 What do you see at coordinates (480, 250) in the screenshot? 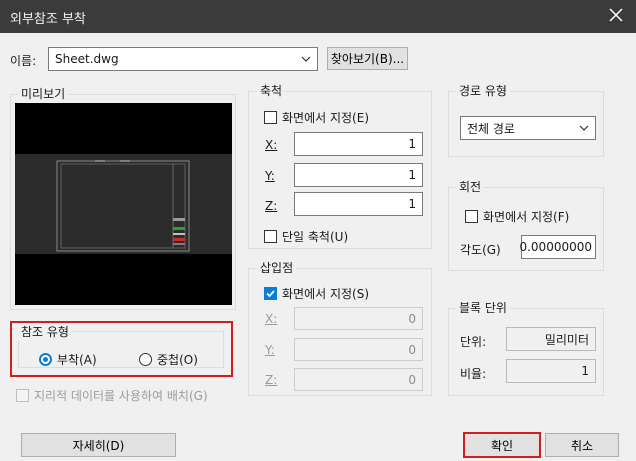
I see `angle-label: 각도(G)` at bounding box center [480, 250].